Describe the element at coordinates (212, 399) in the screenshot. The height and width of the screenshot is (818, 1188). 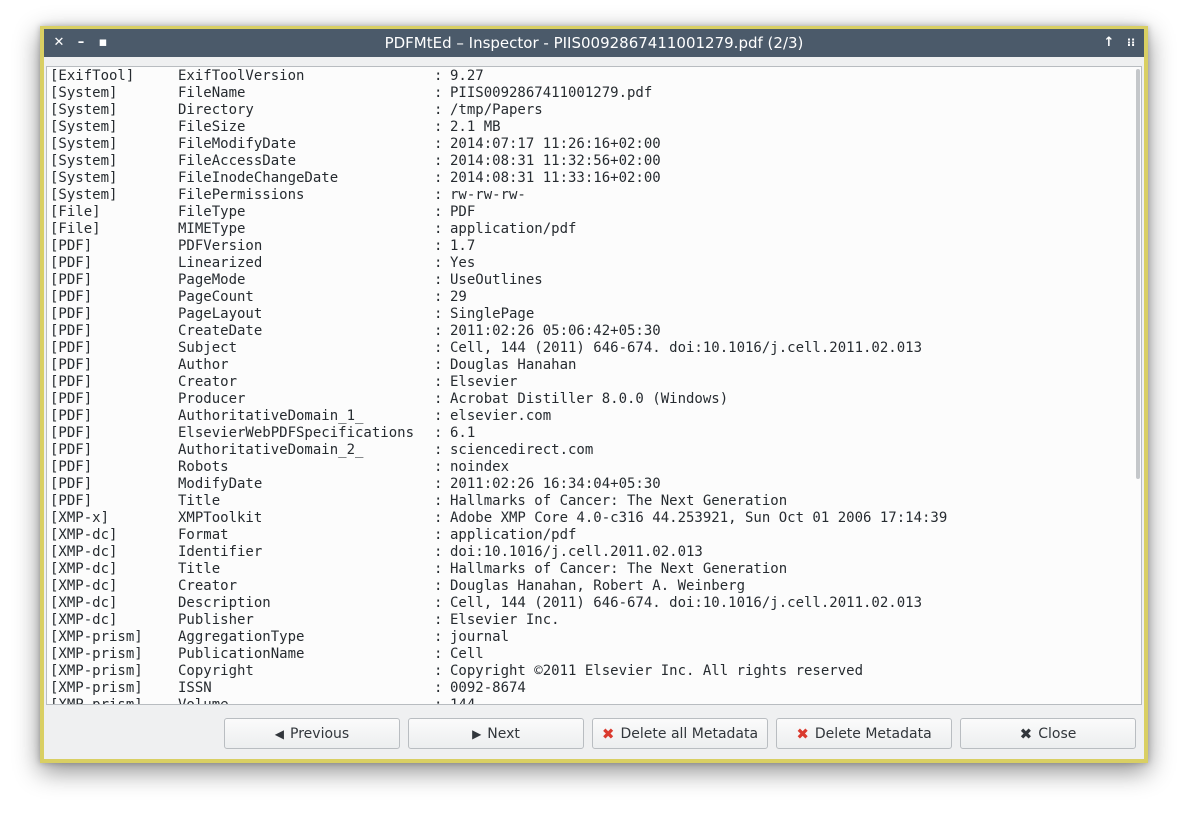
I see `metadata-tag: Producer` at that location.